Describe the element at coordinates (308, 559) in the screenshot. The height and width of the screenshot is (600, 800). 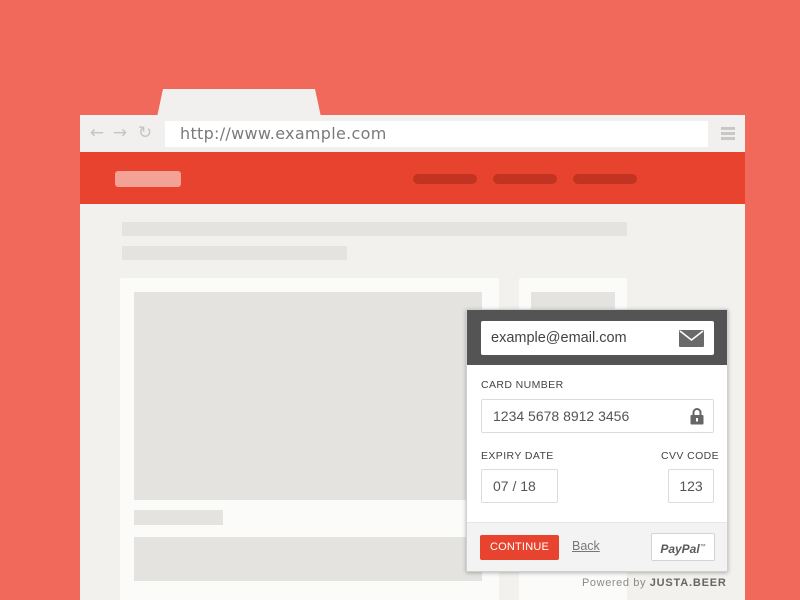
I see `text-block-placeholder` at that location.